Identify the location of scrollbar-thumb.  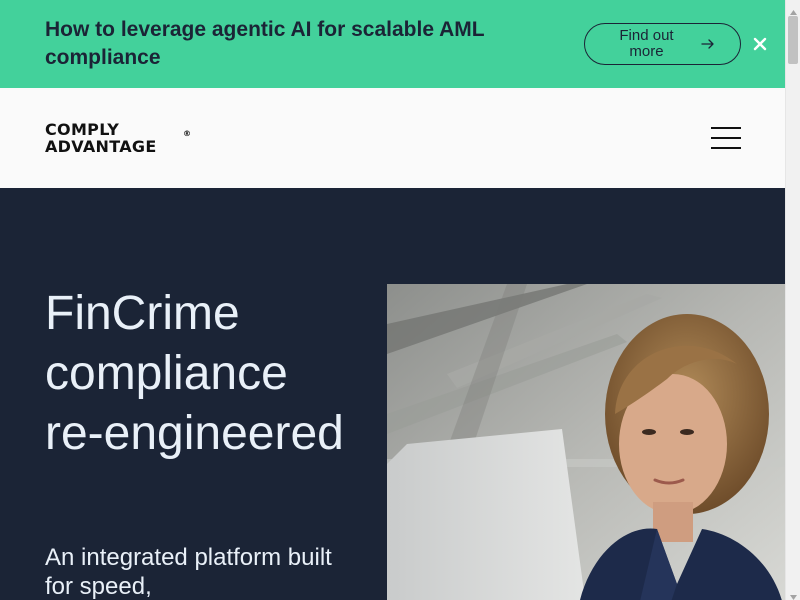
(793, 40).